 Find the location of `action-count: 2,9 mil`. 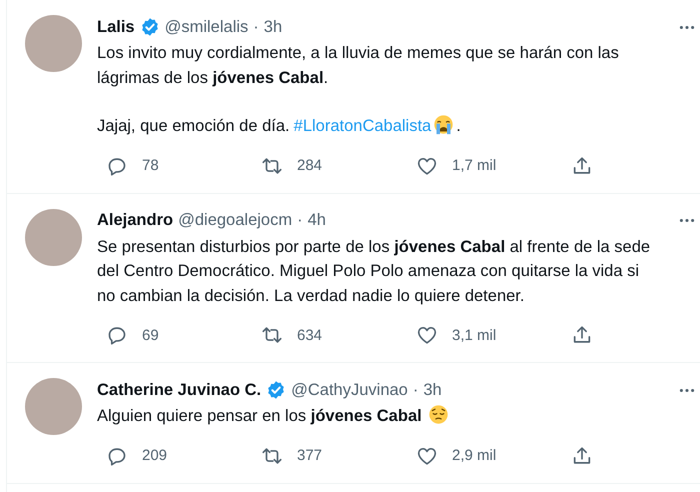

action-count: 2,9 mil is located at coordinates (474, 455).